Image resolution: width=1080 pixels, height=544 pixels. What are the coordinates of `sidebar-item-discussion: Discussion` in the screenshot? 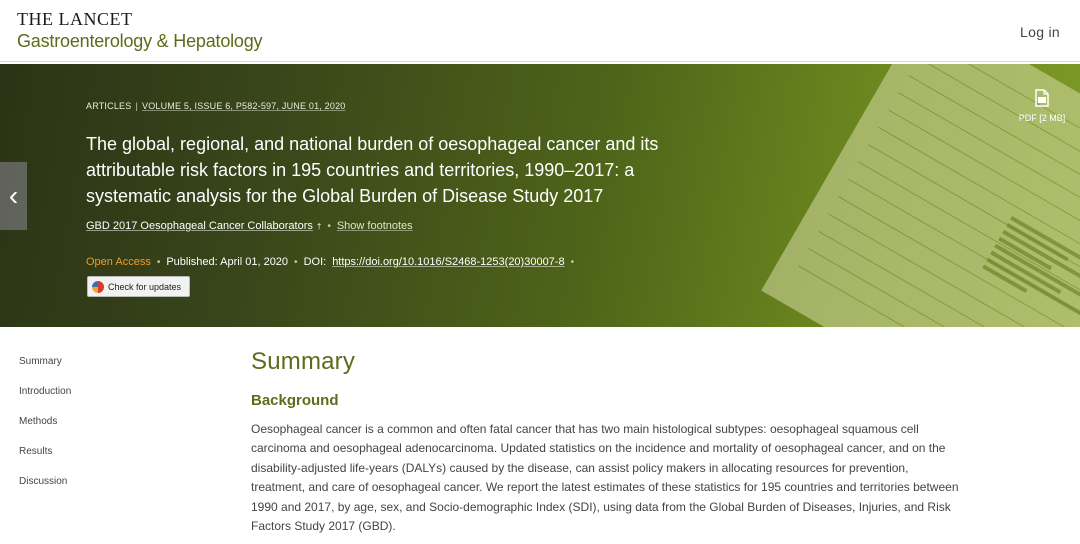 It's located at (43, 481).